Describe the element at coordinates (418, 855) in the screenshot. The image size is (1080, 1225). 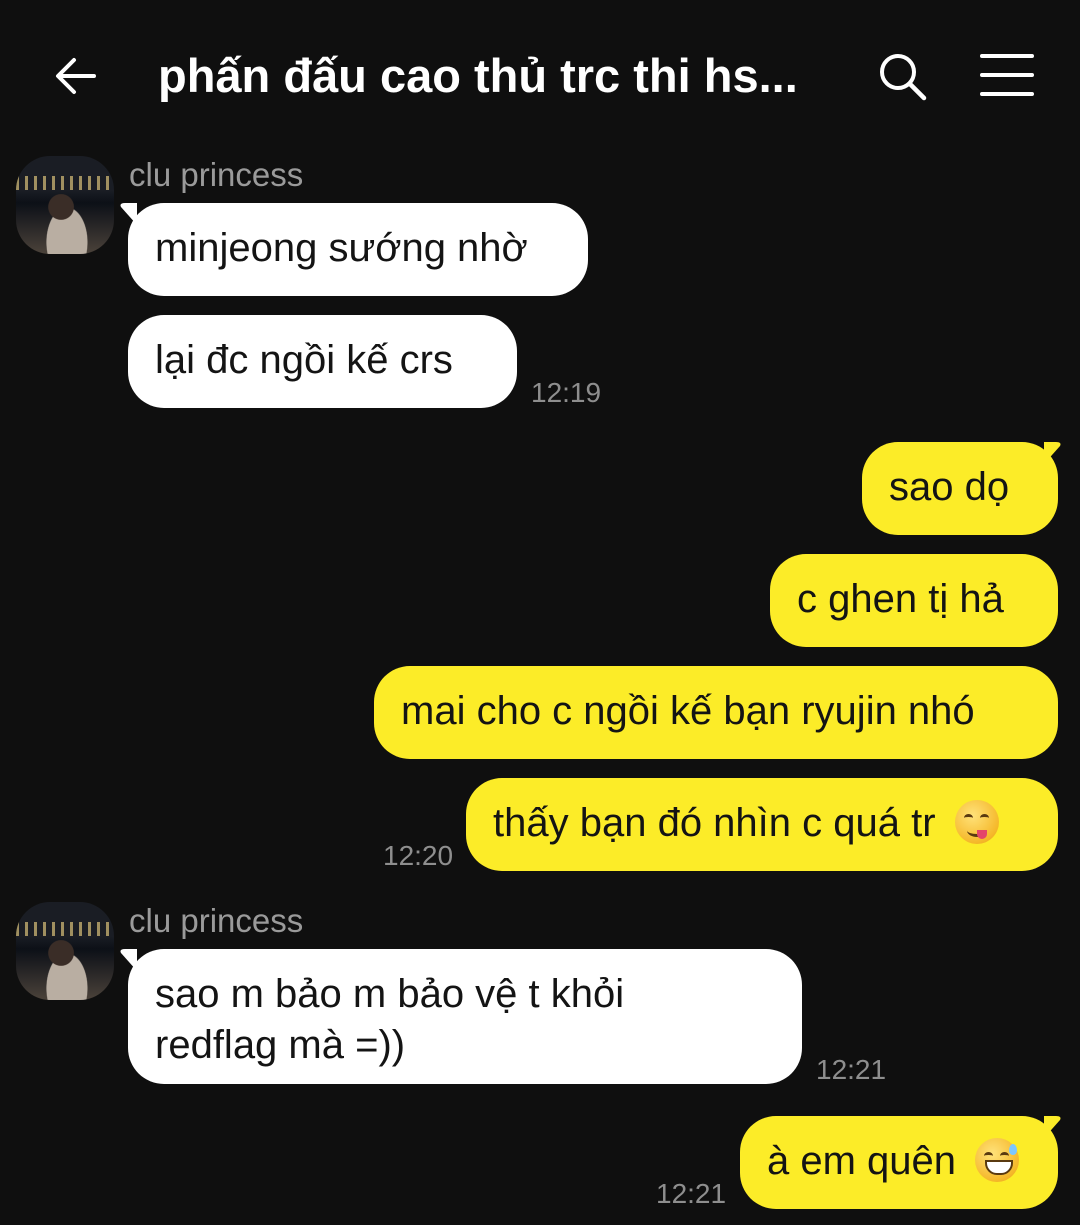
I see `timestamp: 12:20` at that location.